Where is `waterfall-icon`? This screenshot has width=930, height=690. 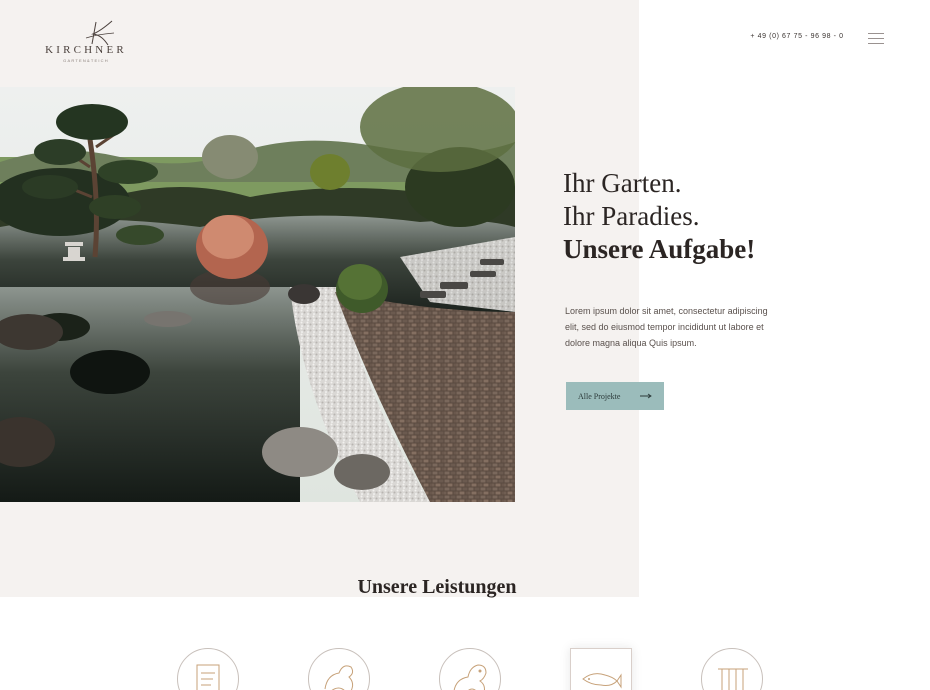 waterfall-icon is located at coordinates (733, 679).